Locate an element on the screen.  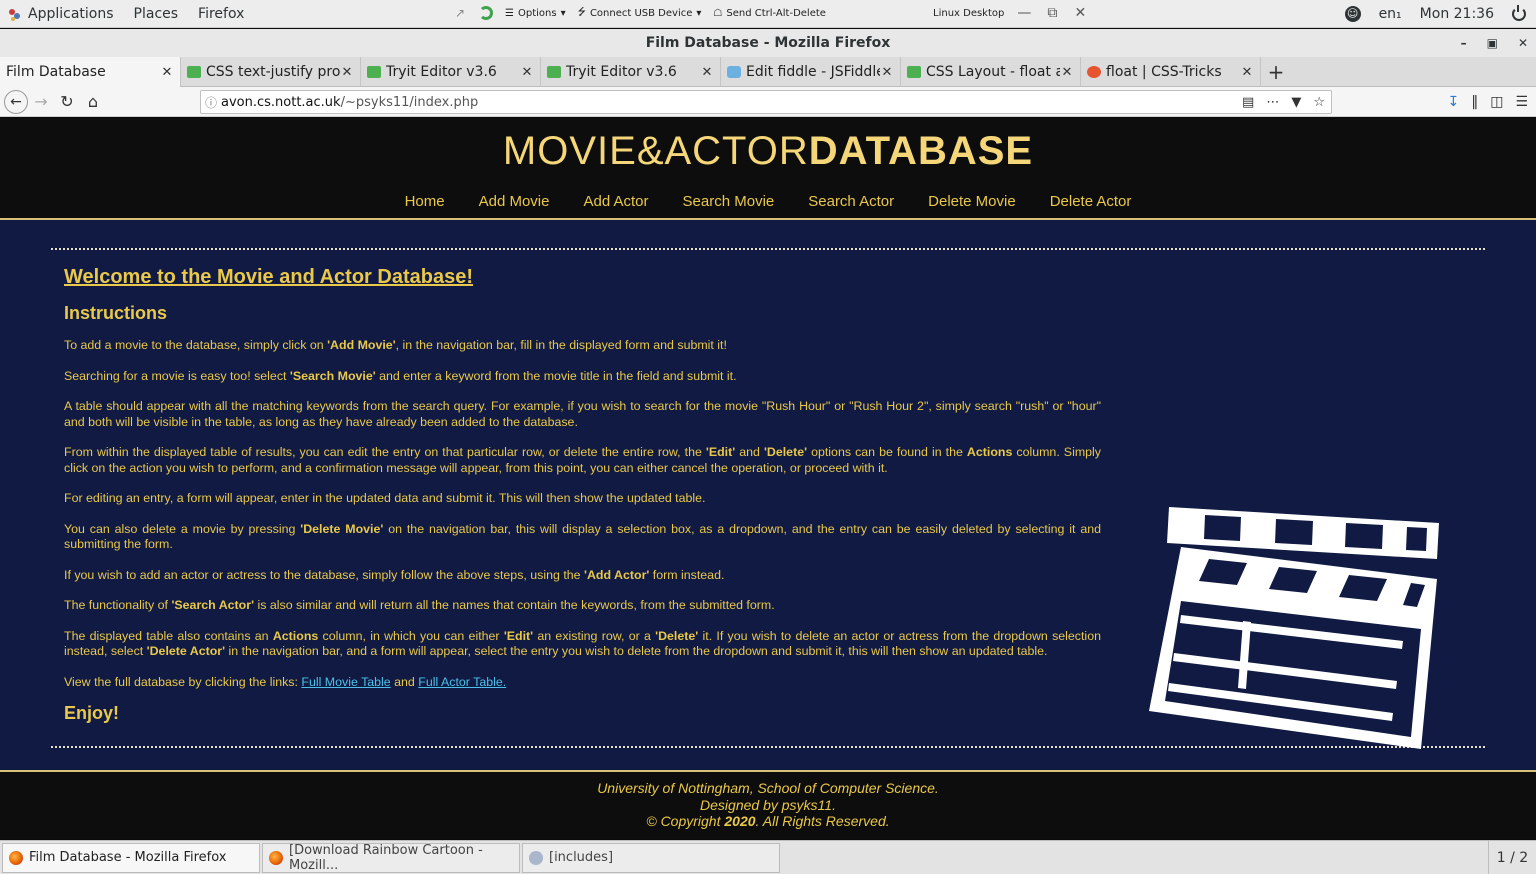
firefox-label: Firefox is located at coordinates (221, 13).